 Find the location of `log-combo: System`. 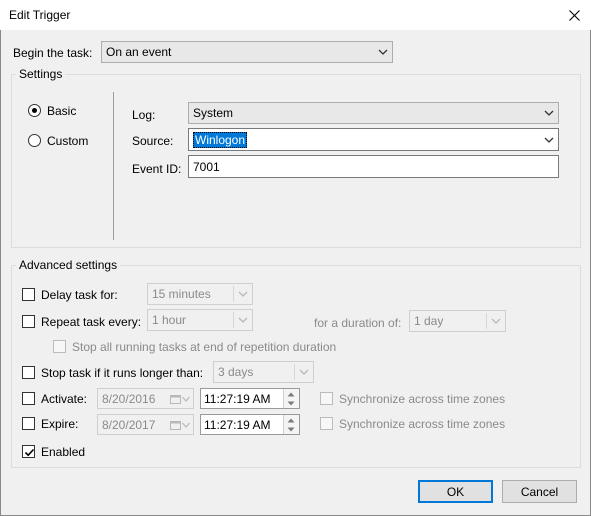

log-combo: System is located at coordinates (373, 113).